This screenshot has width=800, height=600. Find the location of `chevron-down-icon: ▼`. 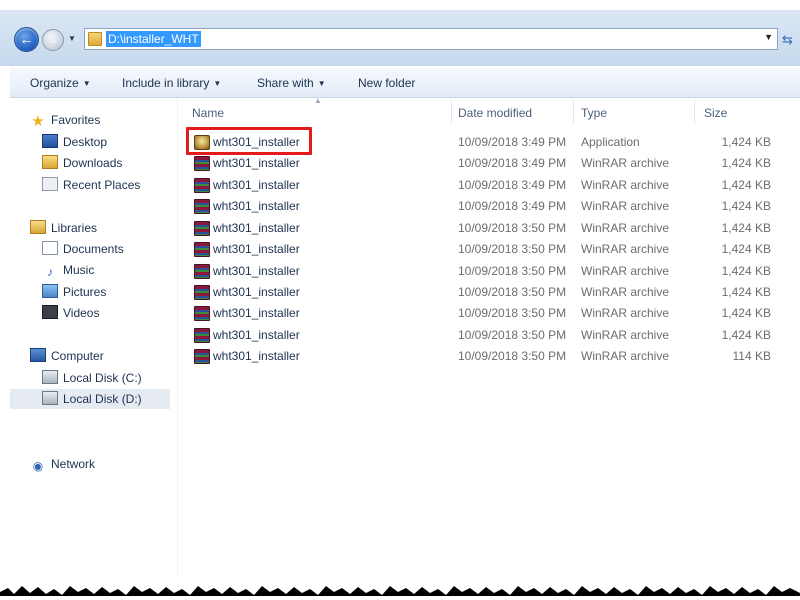

chevron-down-icon: ▼ is located at coordinates (321, 83).